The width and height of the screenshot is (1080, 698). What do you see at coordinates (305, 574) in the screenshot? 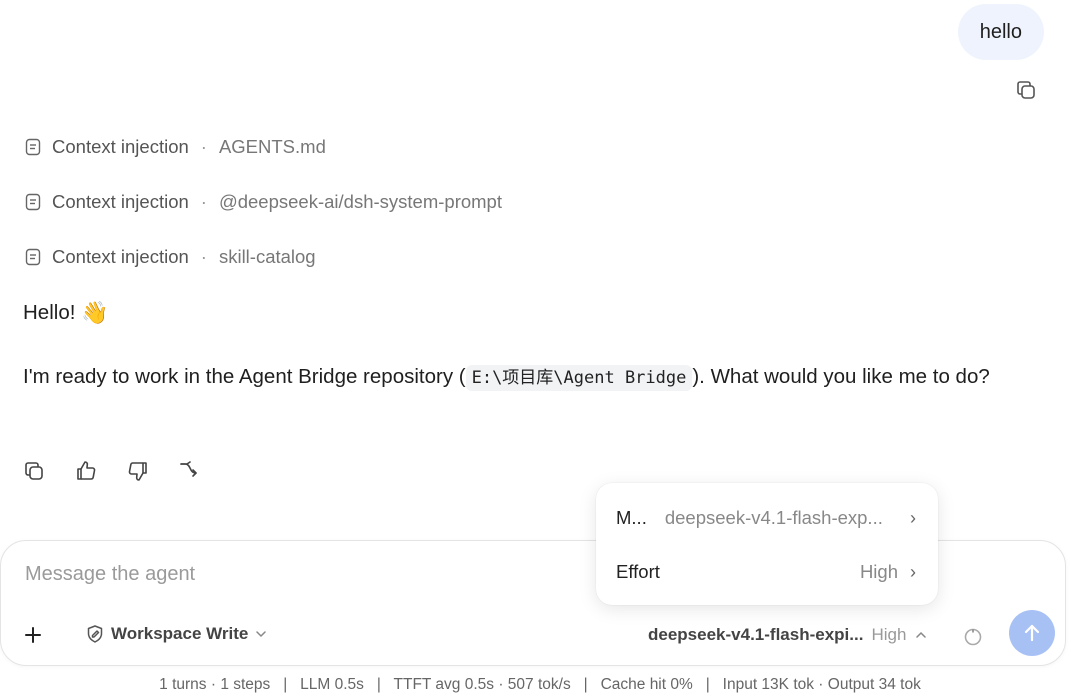
I see `message-input` at bounding box center [305, 574].